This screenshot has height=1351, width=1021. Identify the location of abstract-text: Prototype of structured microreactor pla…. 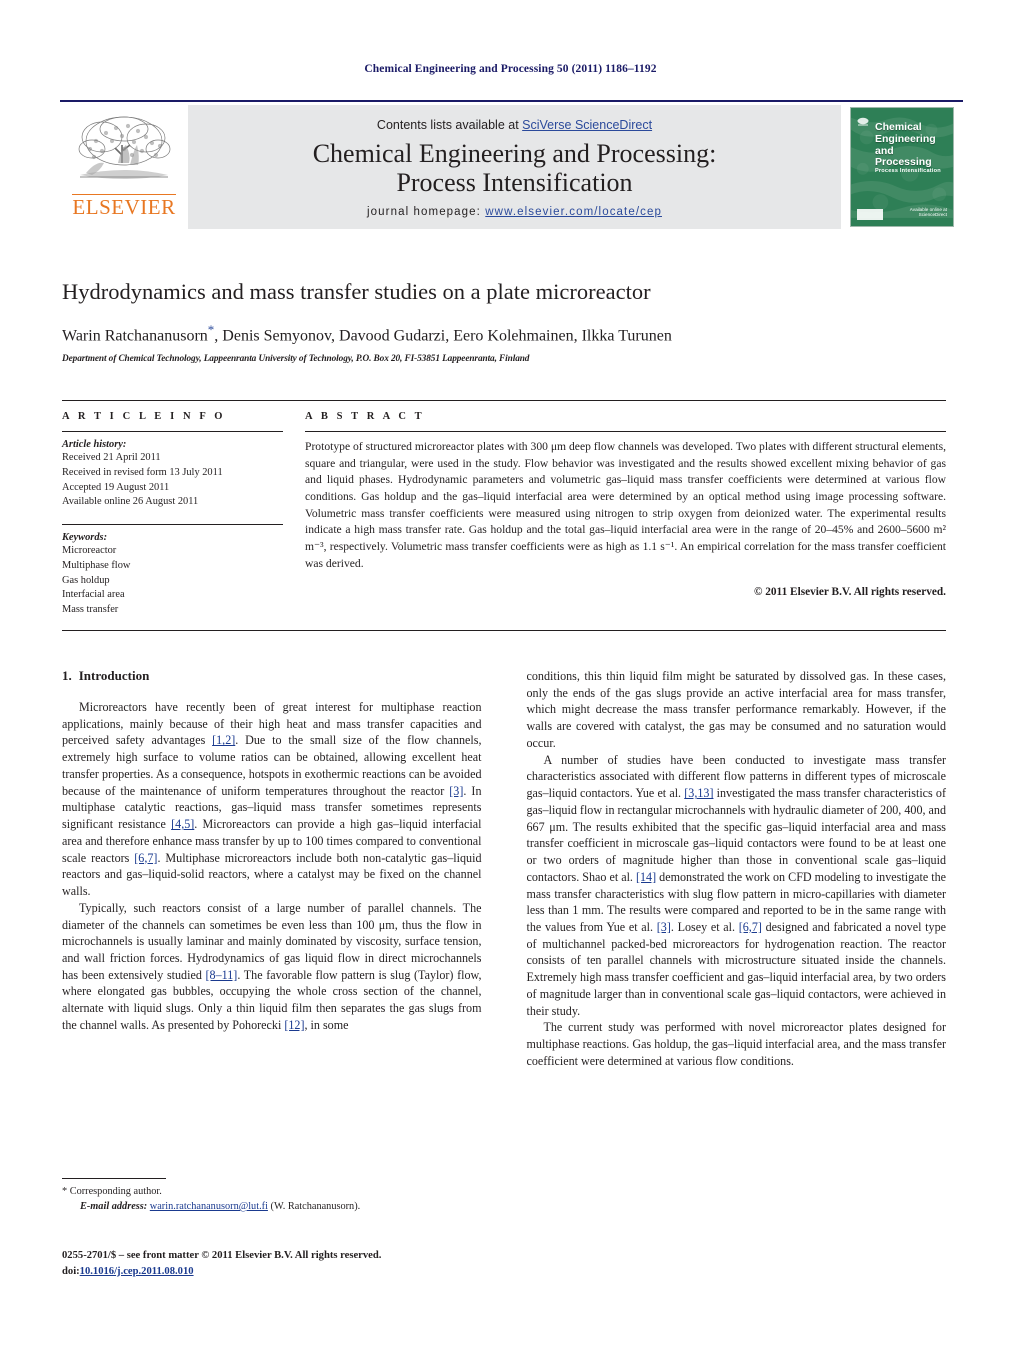
(625, 505).